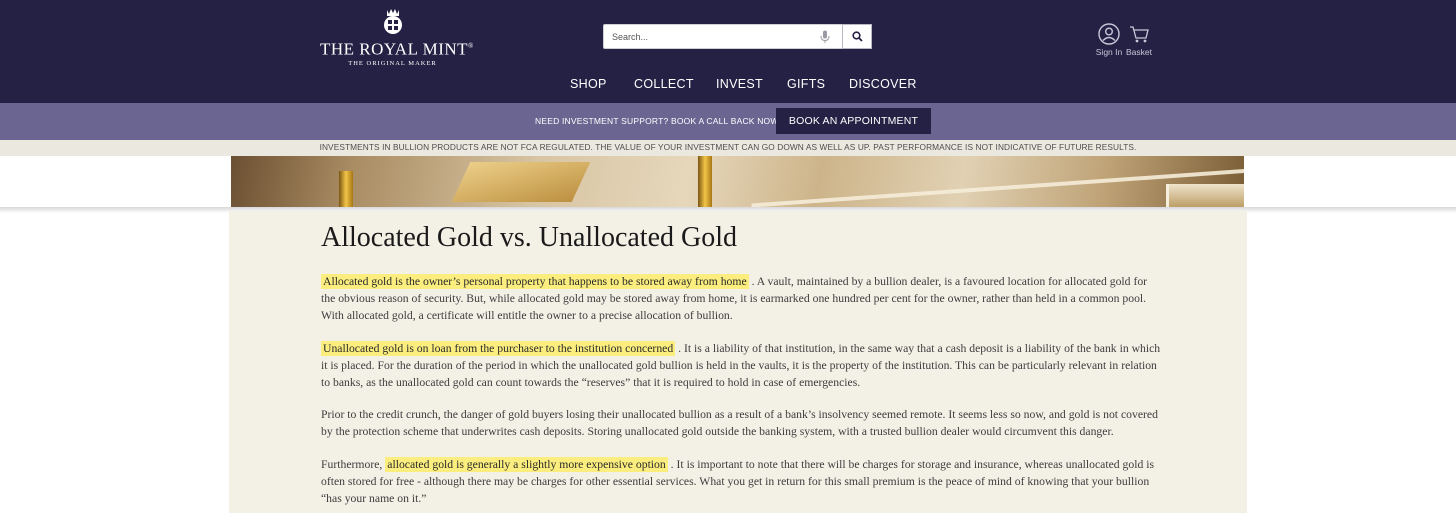 The height and width of the screenshot is (513, 1456). I want to click on search-box, so click(737, 36).